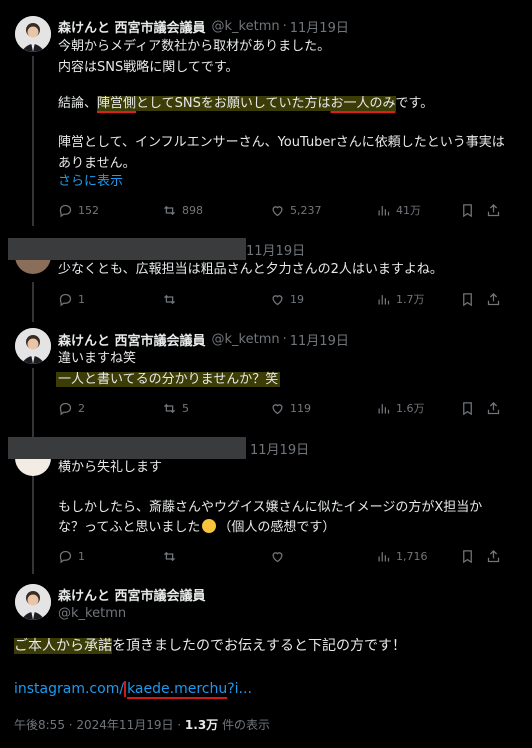  I want to click on reply-count: 2, so click(81, 408).